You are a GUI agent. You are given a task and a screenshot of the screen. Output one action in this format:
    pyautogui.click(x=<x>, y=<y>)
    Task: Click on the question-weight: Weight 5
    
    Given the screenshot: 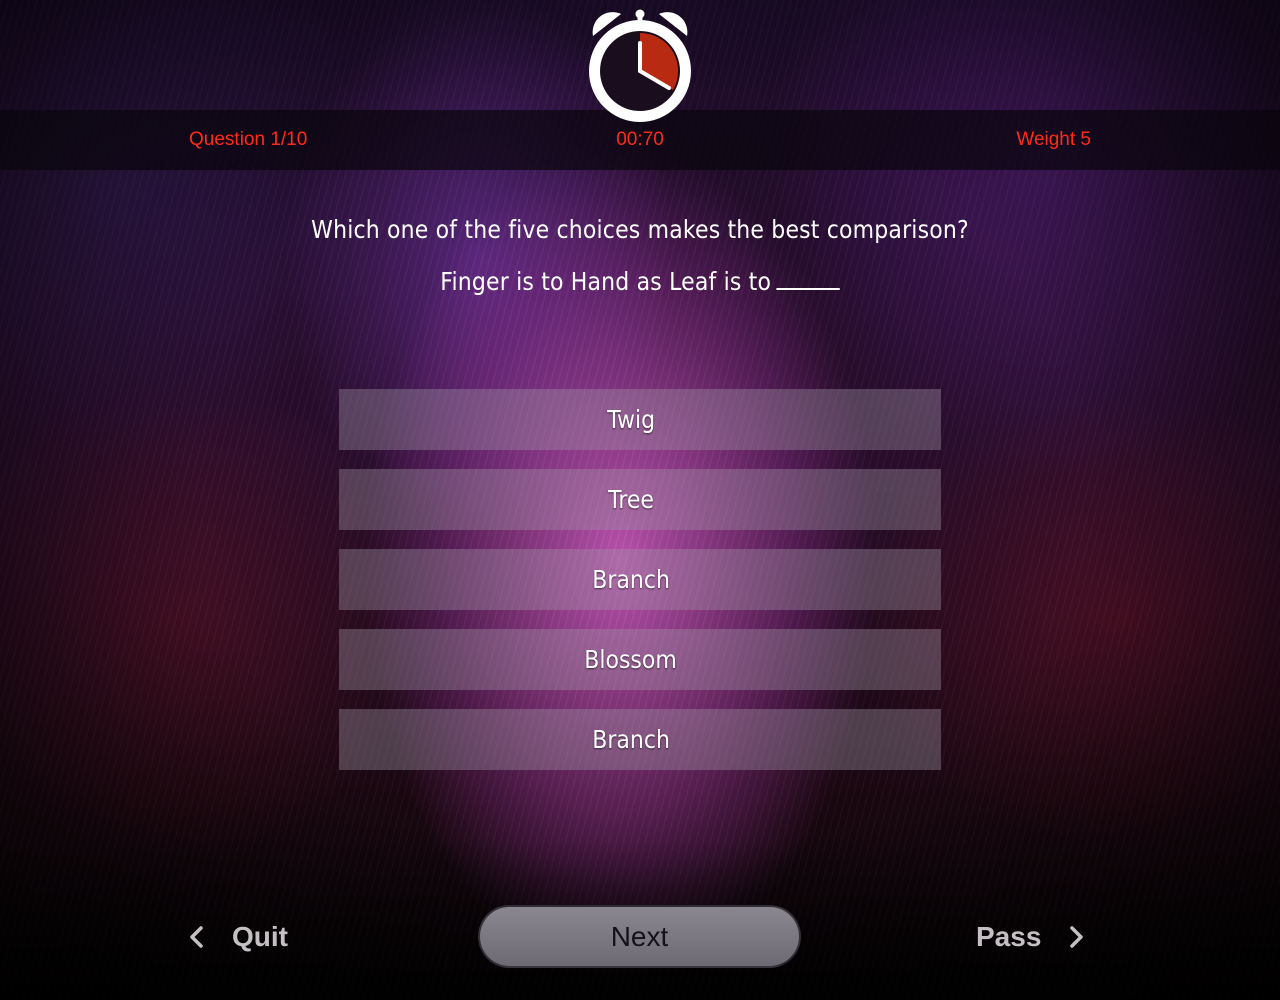 What is the action you would take?
    pyautogui.click(x=1053, y=139)
    